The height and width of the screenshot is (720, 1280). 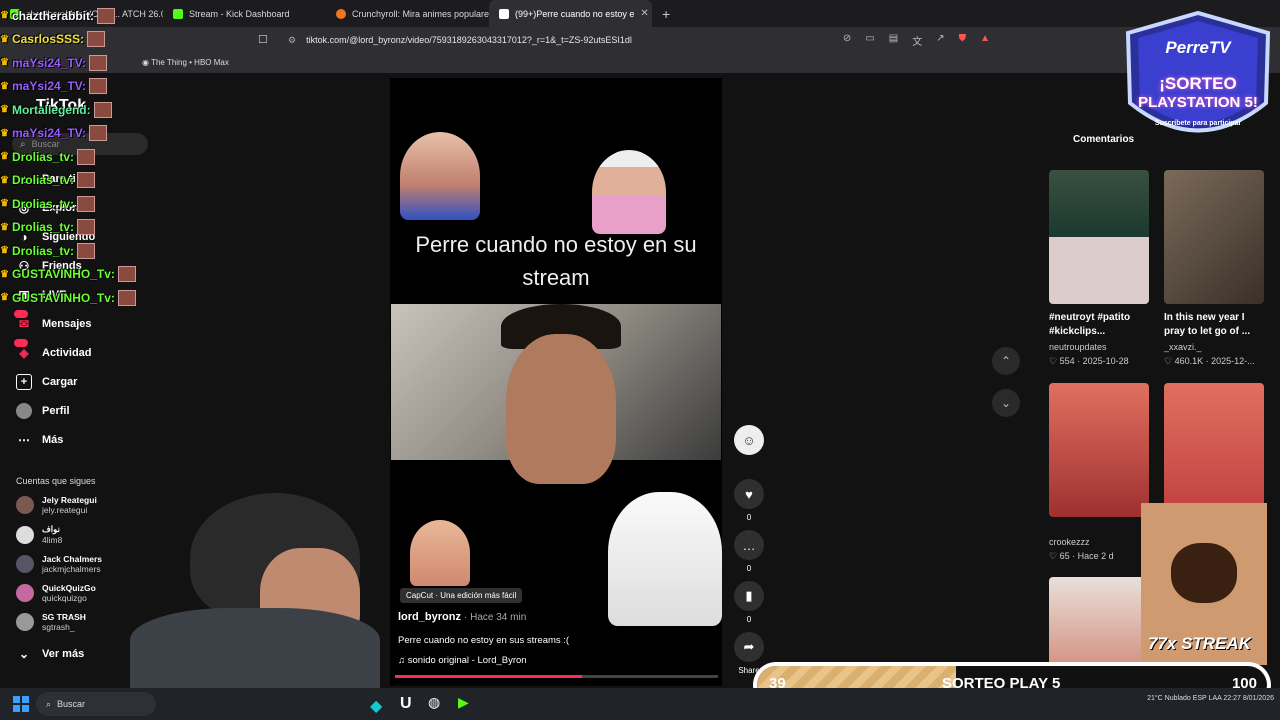 What do you see at coordinates (644, 13) in the screenshot?
I see `close-tab-icon: ✕` at bounding box center [644, 13].